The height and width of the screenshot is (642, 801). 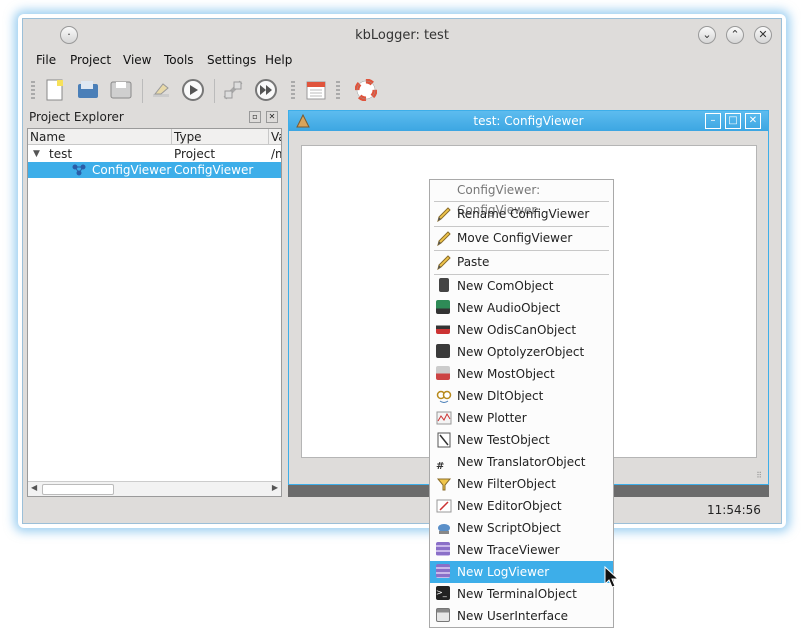 What do you see at coordinates (193, 90) in the screenshot?
I see `play-icon` at bounding box center [193, 90].